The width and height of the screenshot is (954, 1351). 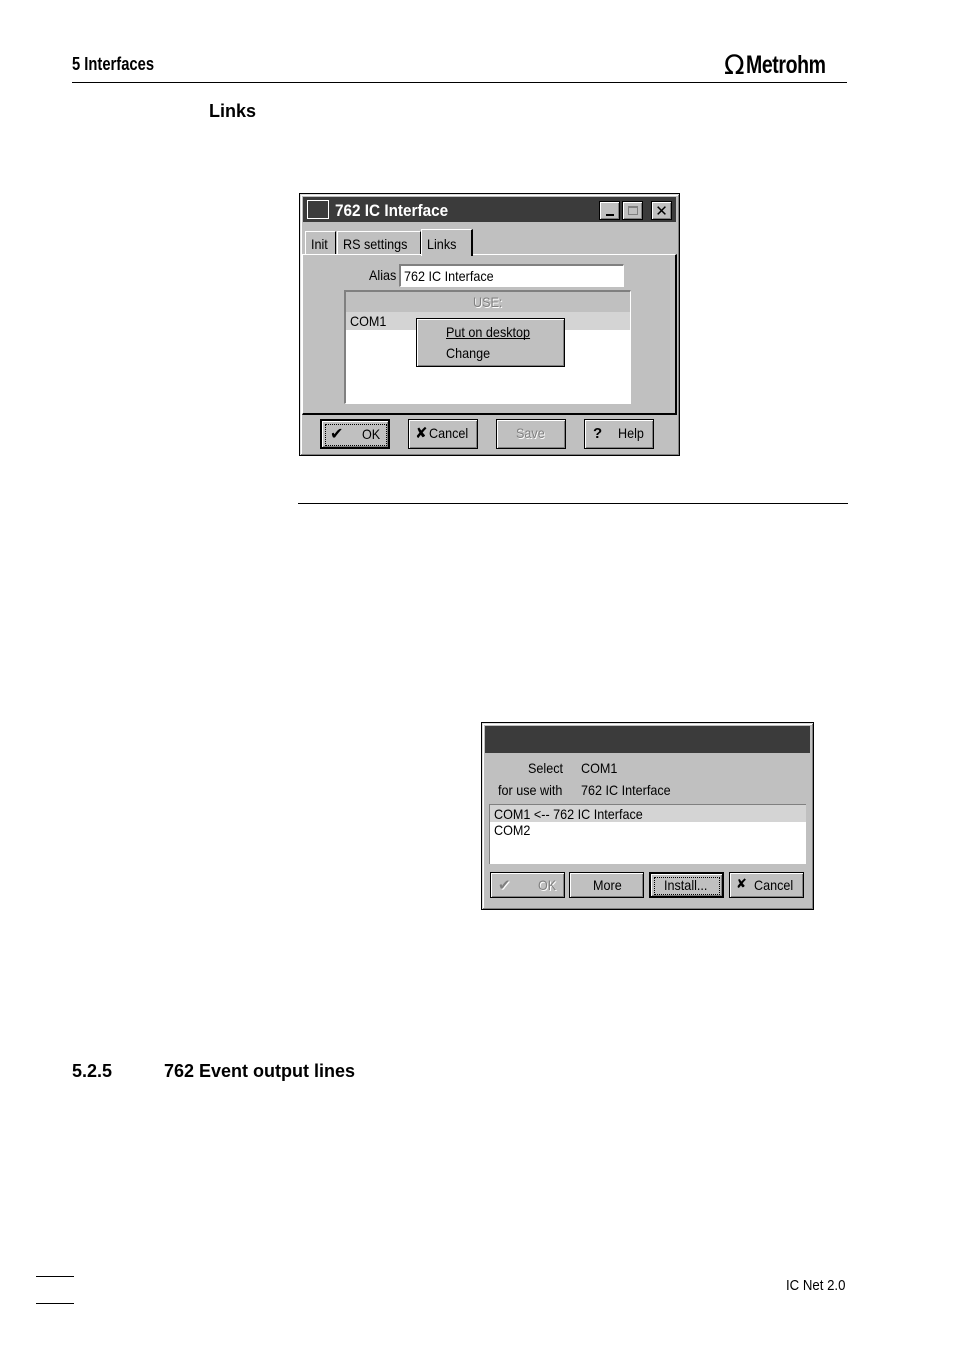 I want to click on list-item-com2-label: COM2, so click(x=512, y=830).